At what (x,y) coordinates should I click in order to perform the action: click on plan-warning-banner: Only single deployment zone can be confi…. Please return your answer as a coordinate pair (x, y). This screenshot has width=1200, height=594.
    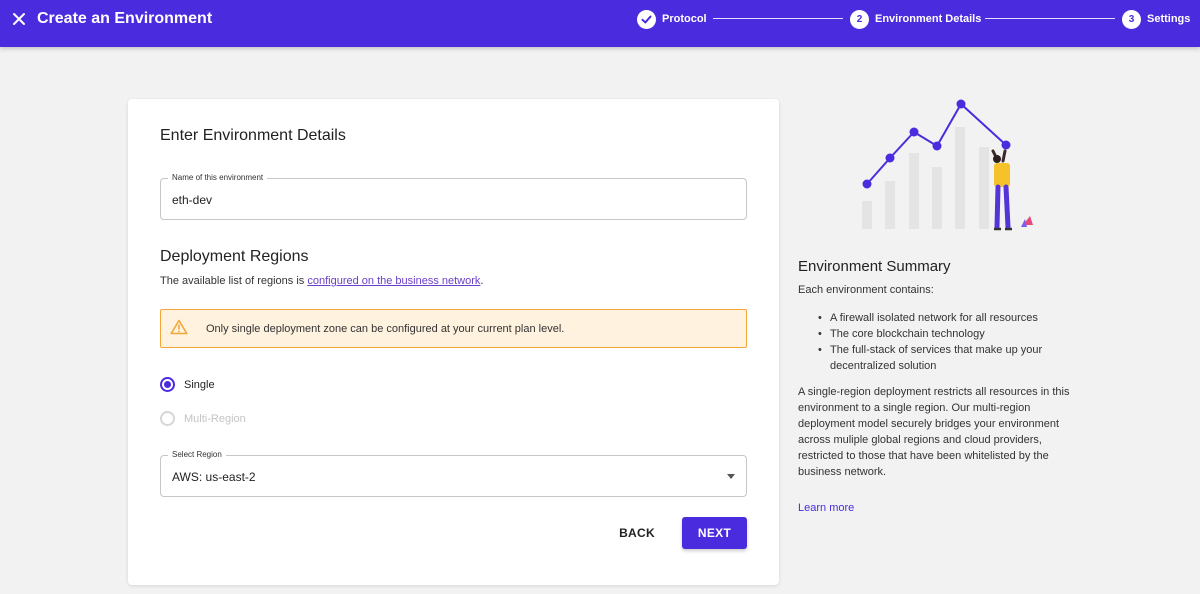
    Looking at the image, I should click on (453, 328).